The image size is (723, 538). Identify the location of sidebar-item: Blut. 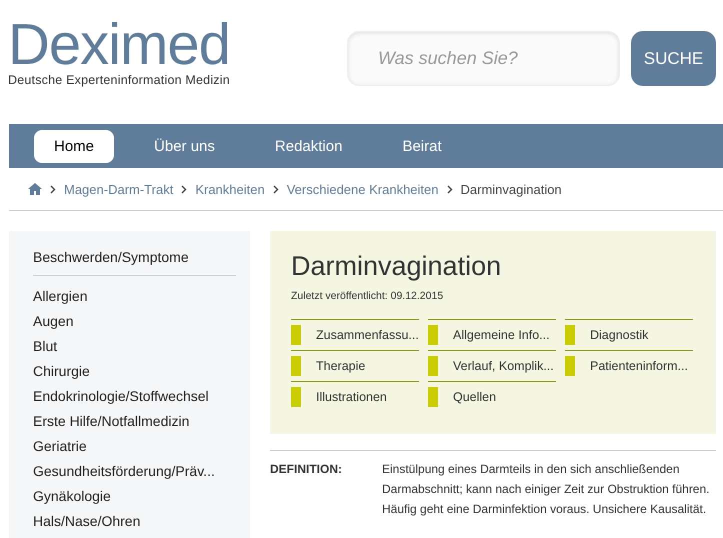
(134, 346).